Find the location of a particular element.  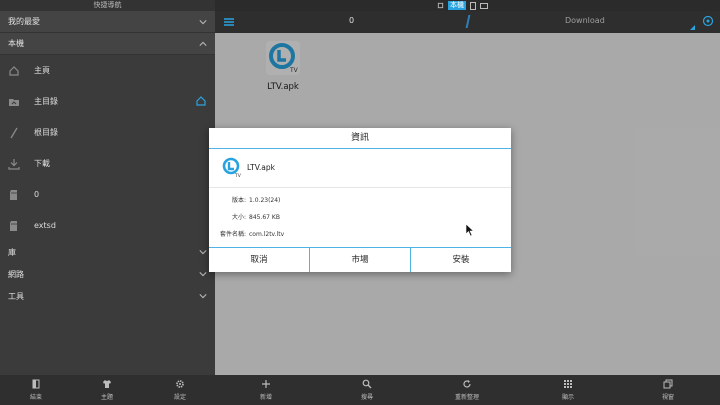

add-label: 新增 is located at coordinates (265, 397).